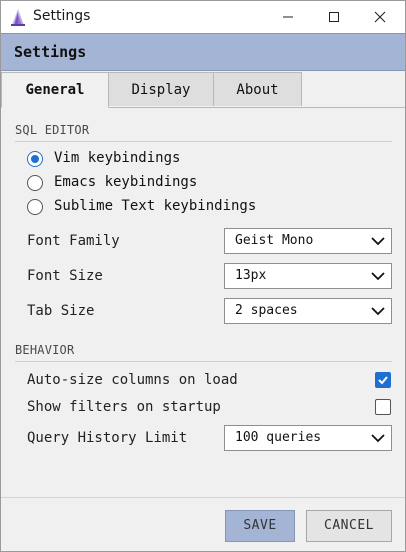 This screenshot has width=406, height=552. I want to click on query-history-limit-select: 100 queries, so click(308, 438).